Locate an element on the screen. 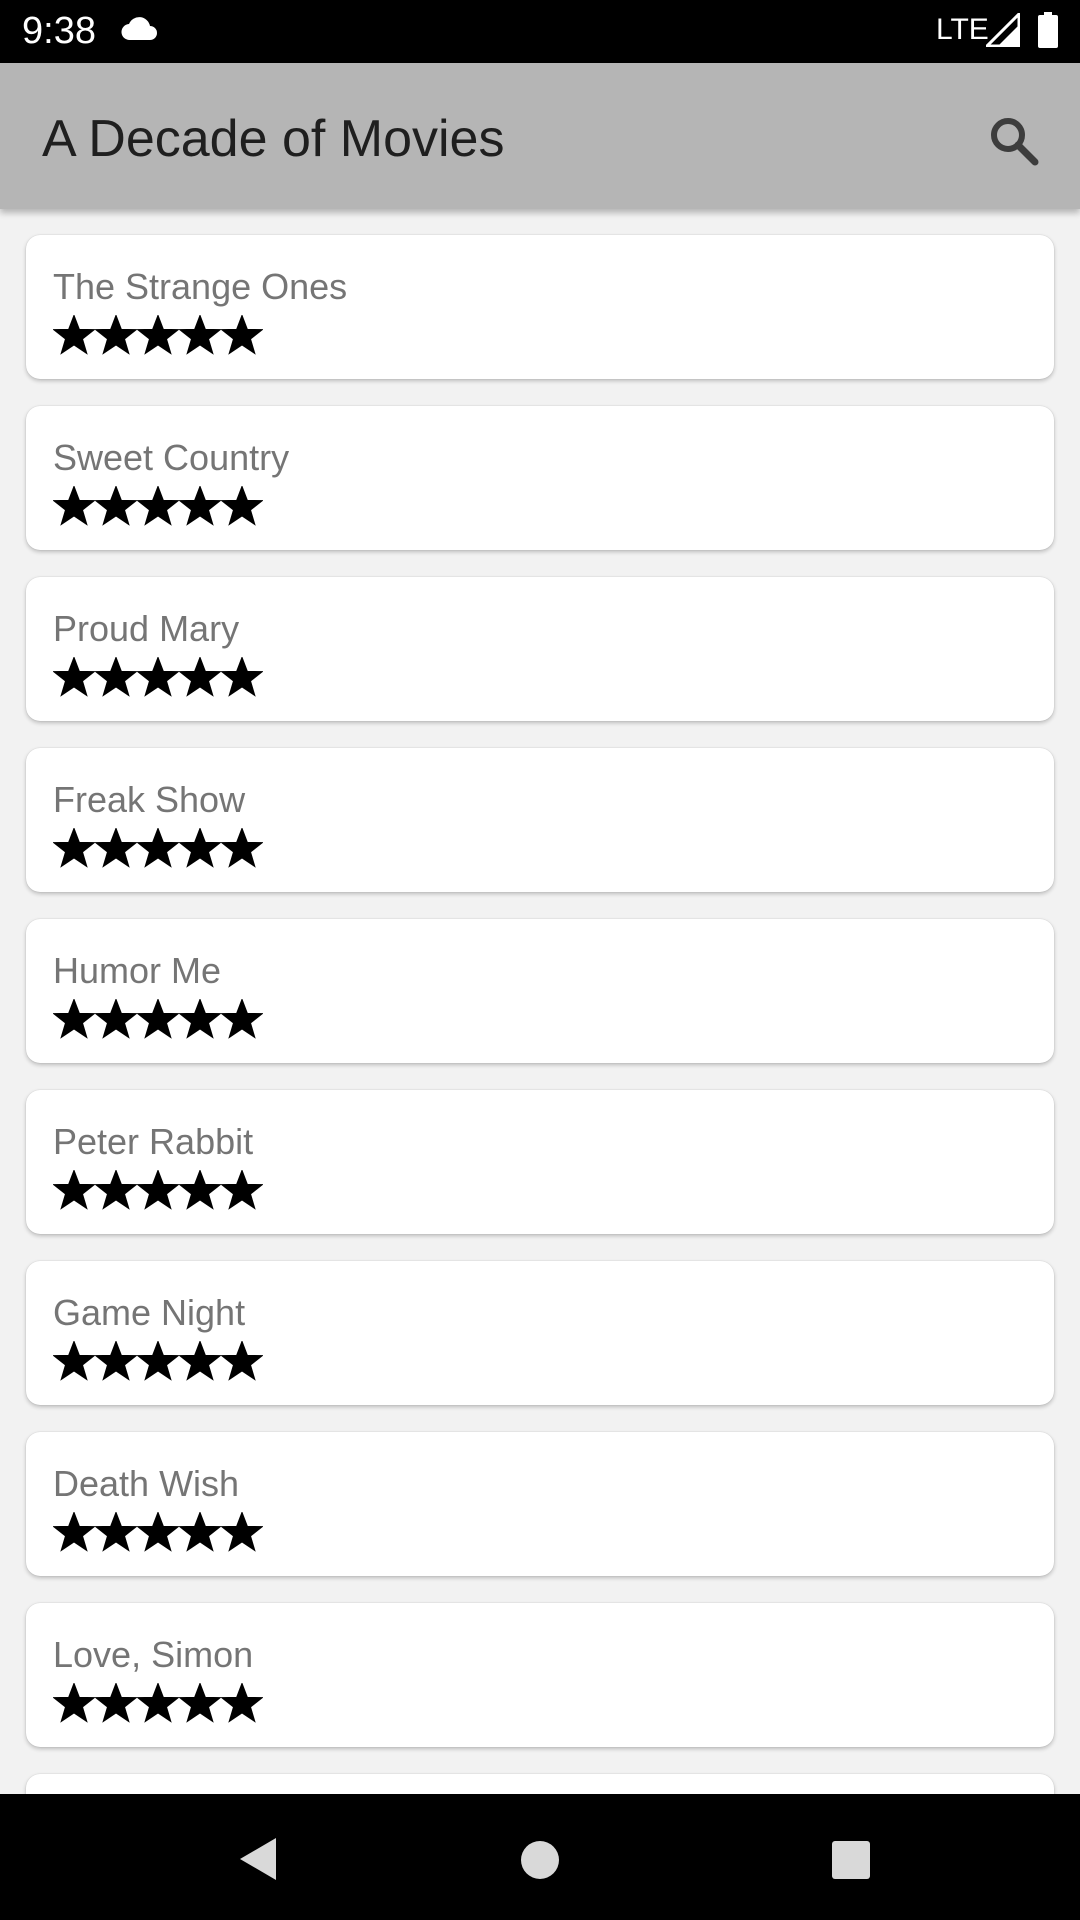 The width and height of the screenshot is (1080, 1920). movie-card: Love, Simon is located at coordinates (540, 1675).